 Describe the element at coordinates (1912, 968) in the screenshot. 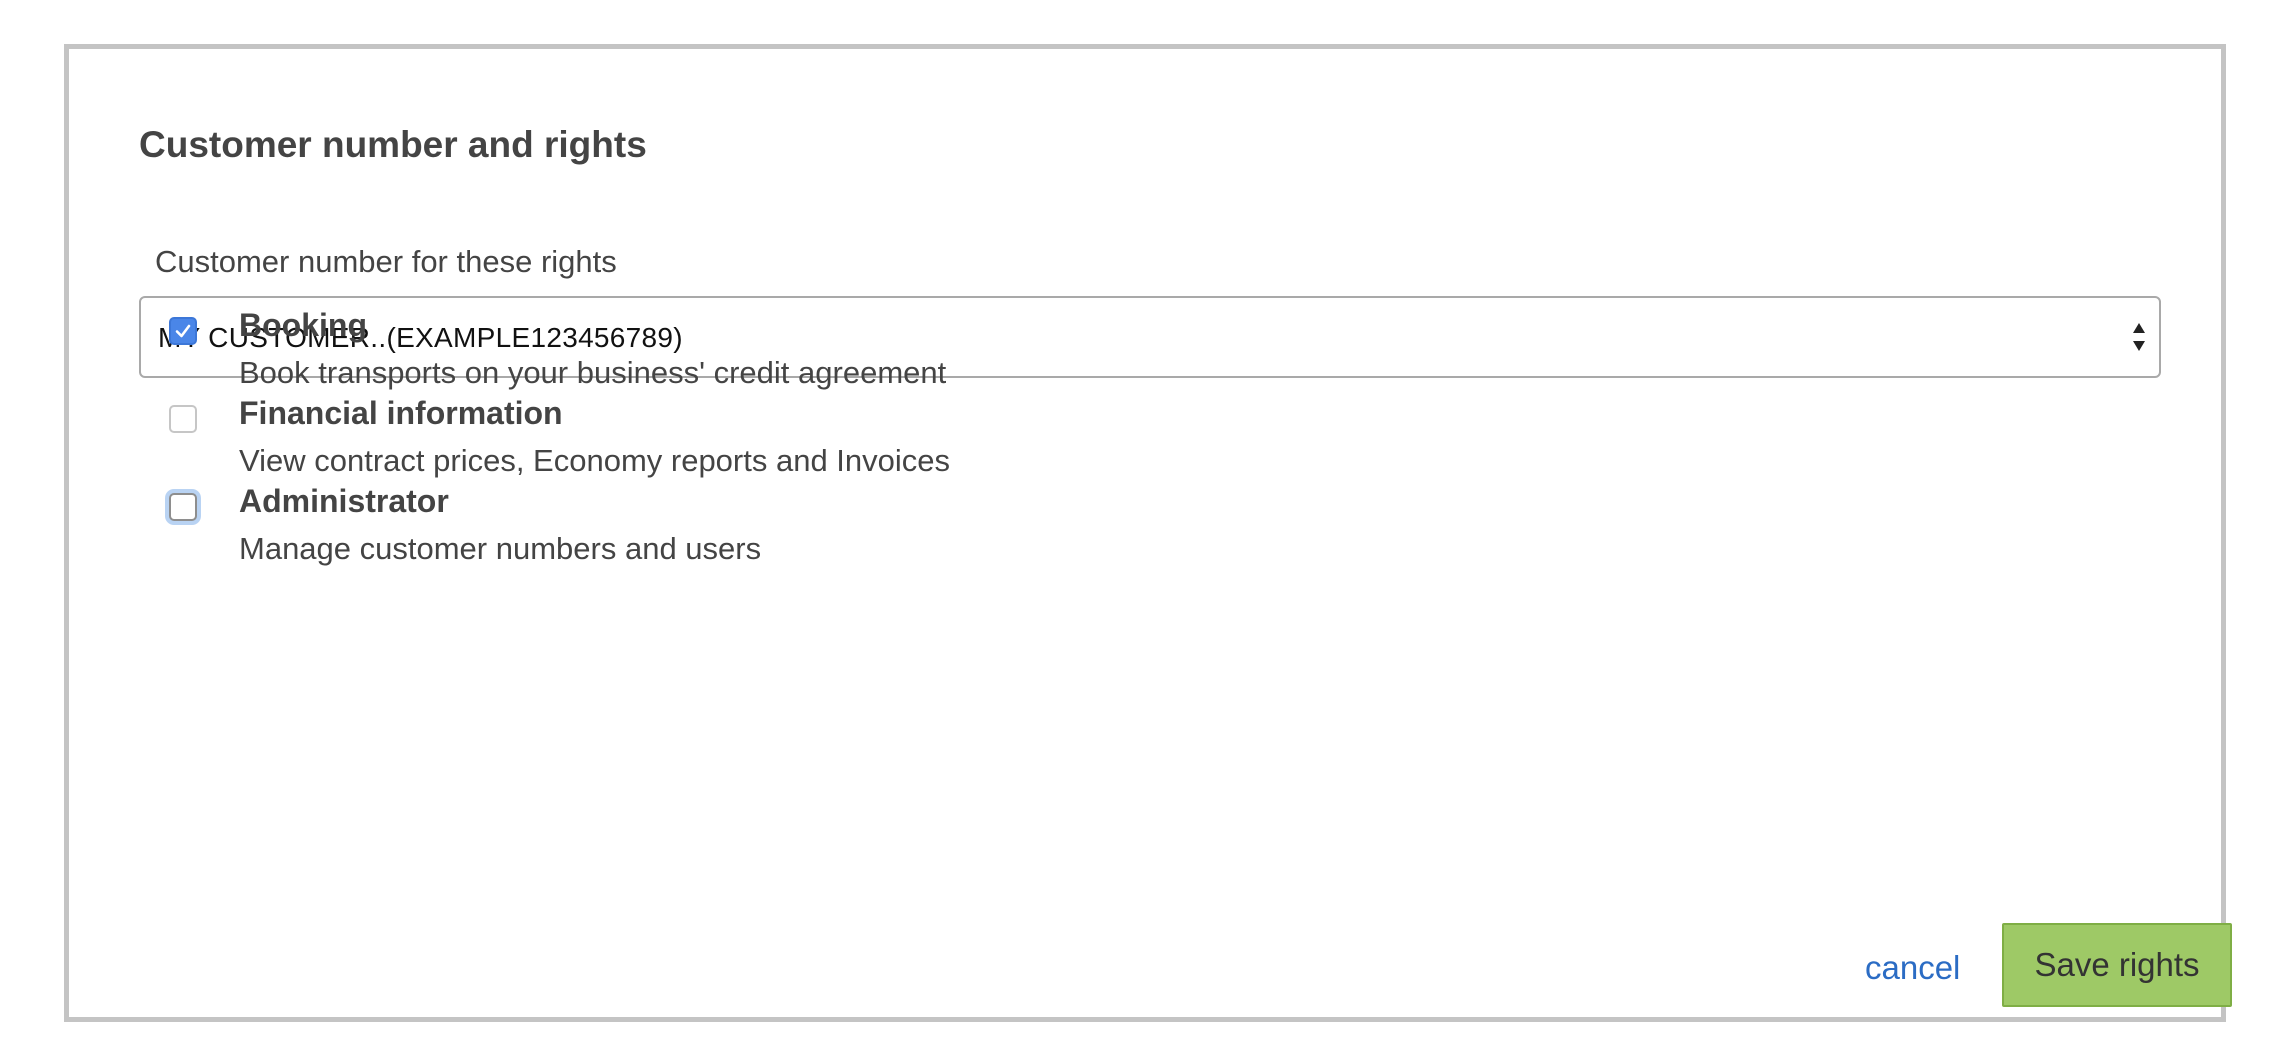

I see `cancel-link: cancel` at that location.